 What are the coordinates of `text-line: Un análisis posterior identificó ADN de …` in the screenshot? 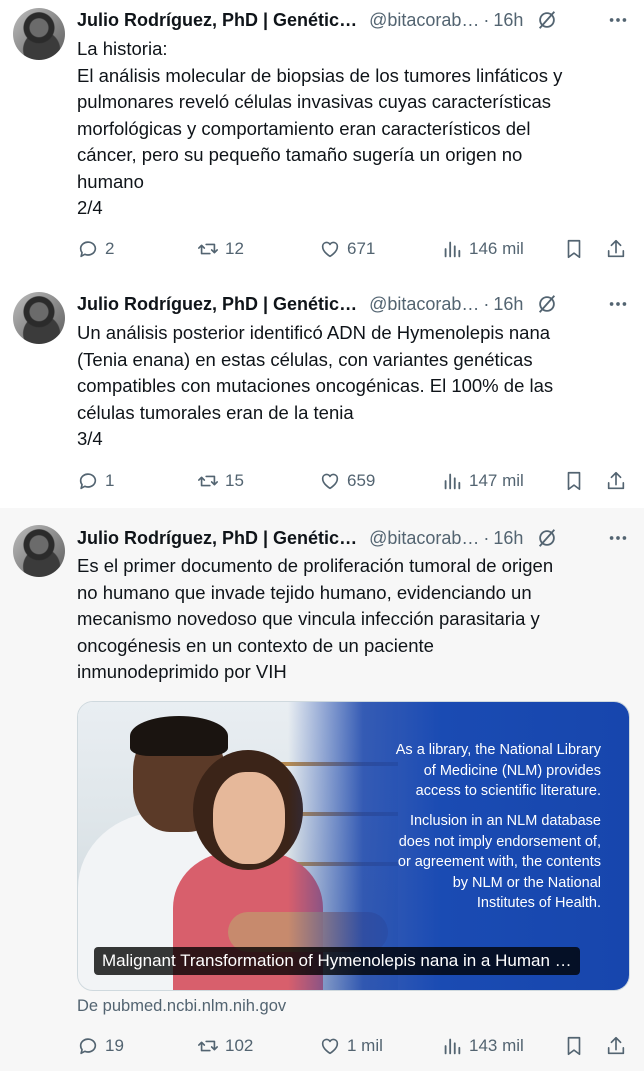 It's located at (314, 332).